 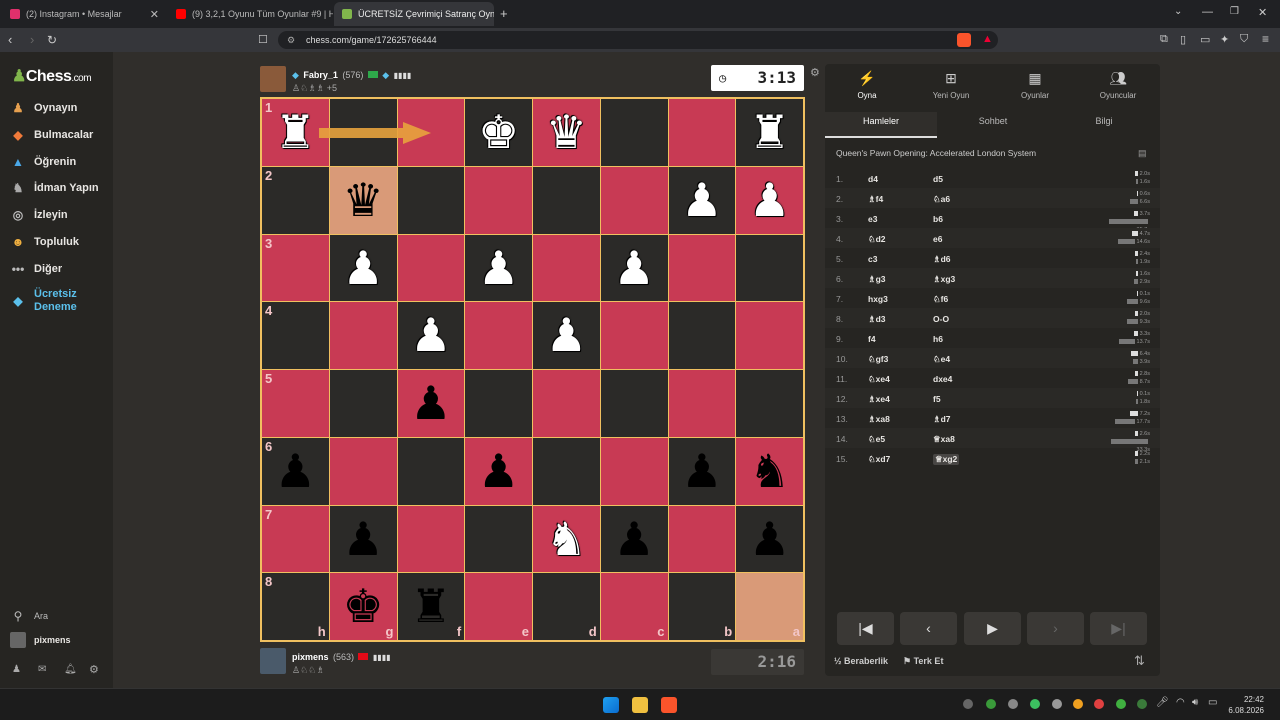 I want to click on board-square: 3, so click(x=295, y=268).